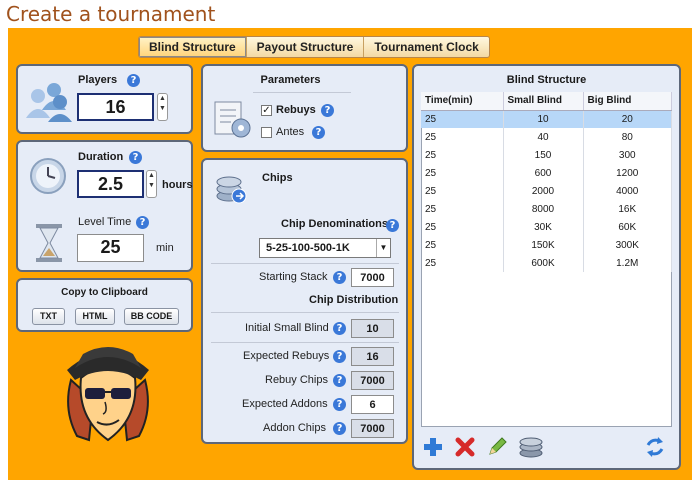  Describe the element at coordinates (546, 173) in the screenshot. I see `table-row: 25 600 1200` at that location.